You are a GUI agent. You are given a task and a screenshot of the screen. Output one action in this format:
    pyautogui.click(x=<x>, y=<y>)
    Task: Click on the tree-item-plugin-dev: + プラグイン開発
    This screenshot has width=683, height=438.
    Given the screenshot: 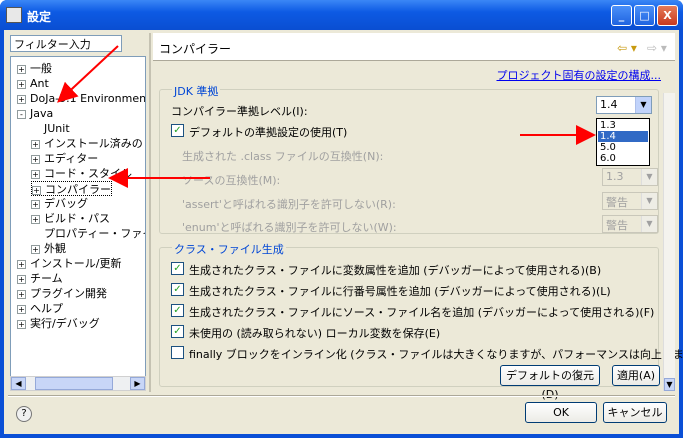 What is the action you would take?
    pyautogui.click(x=62, y=293)
    